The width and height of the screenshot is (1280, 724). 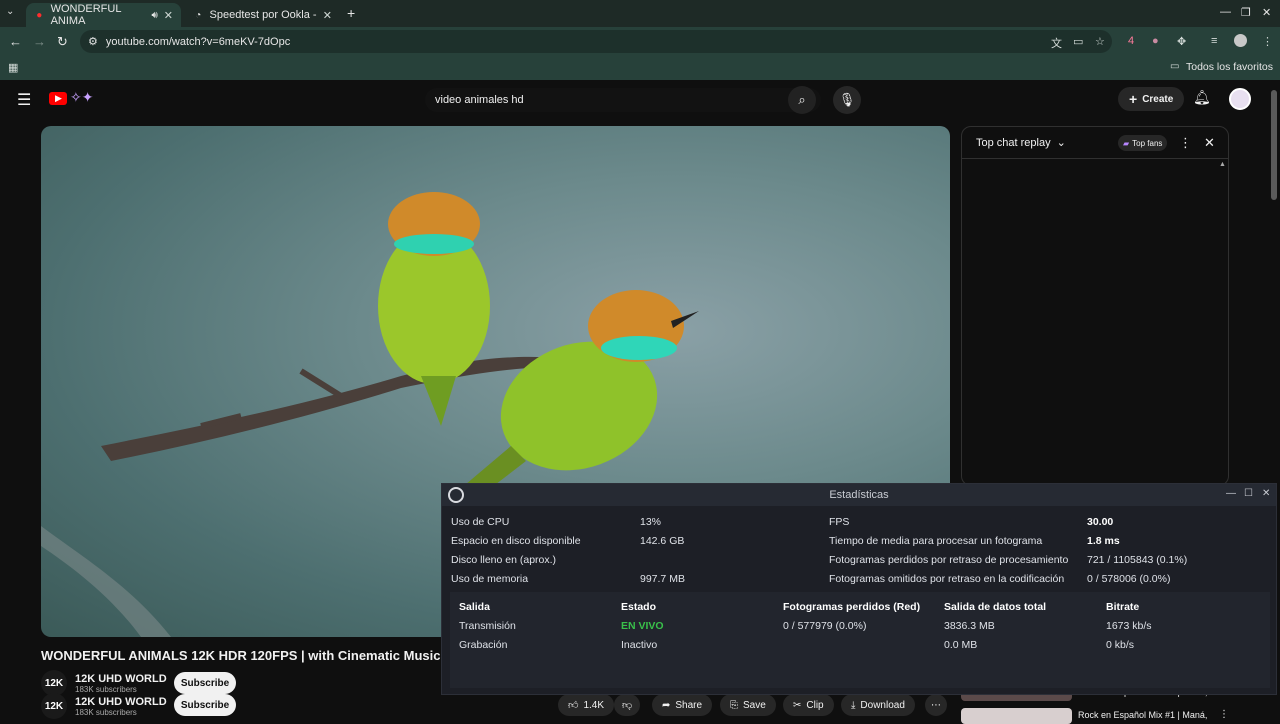 I want to click on reload-icon: ↻, so click(x=62, y=42).